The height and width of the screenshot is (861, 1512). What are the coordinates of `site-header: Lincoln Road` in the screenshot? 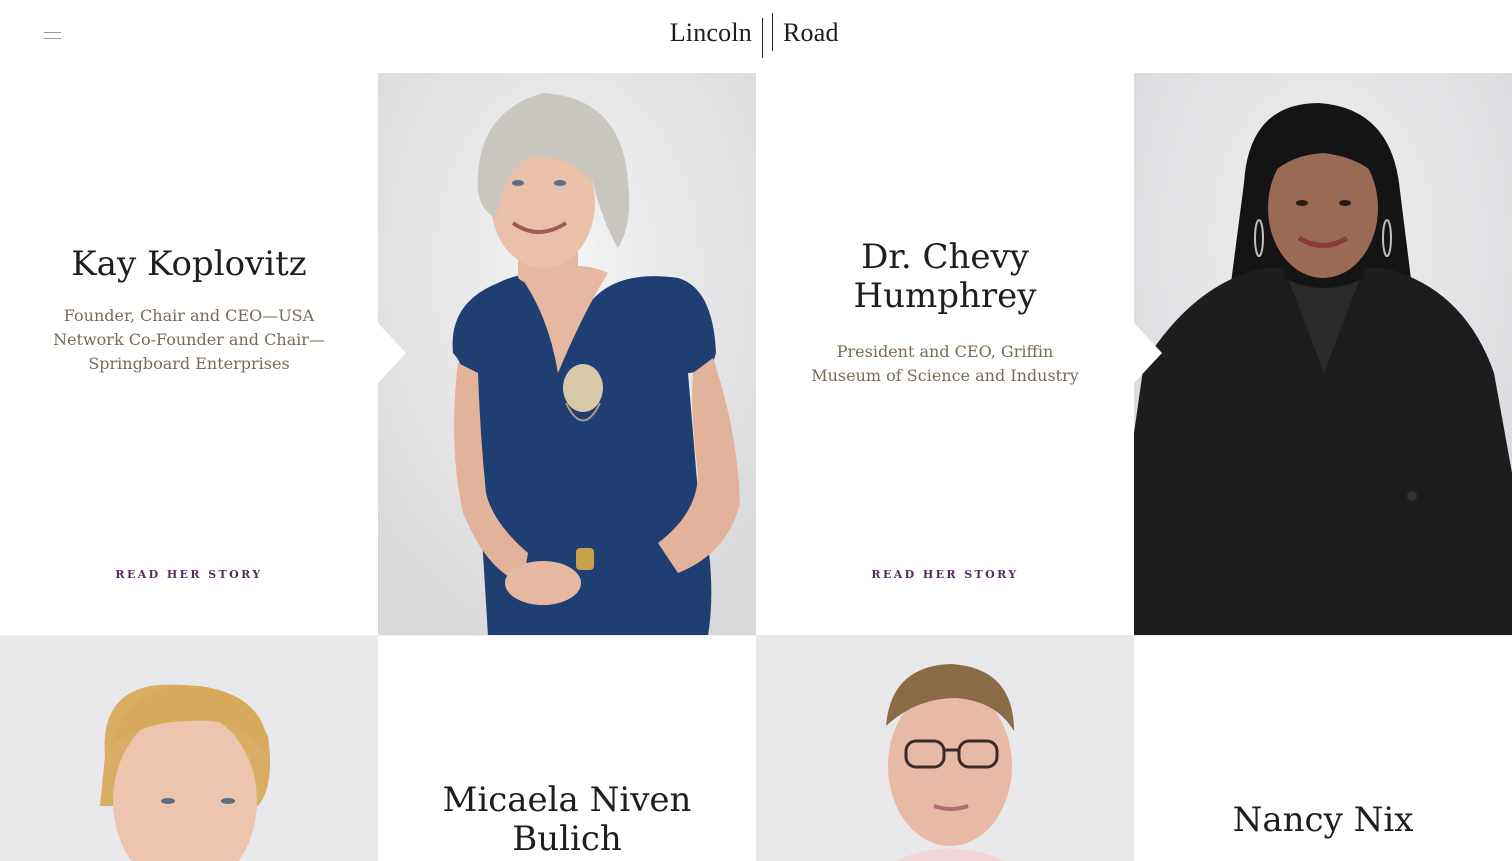 It's located at (756, 36).